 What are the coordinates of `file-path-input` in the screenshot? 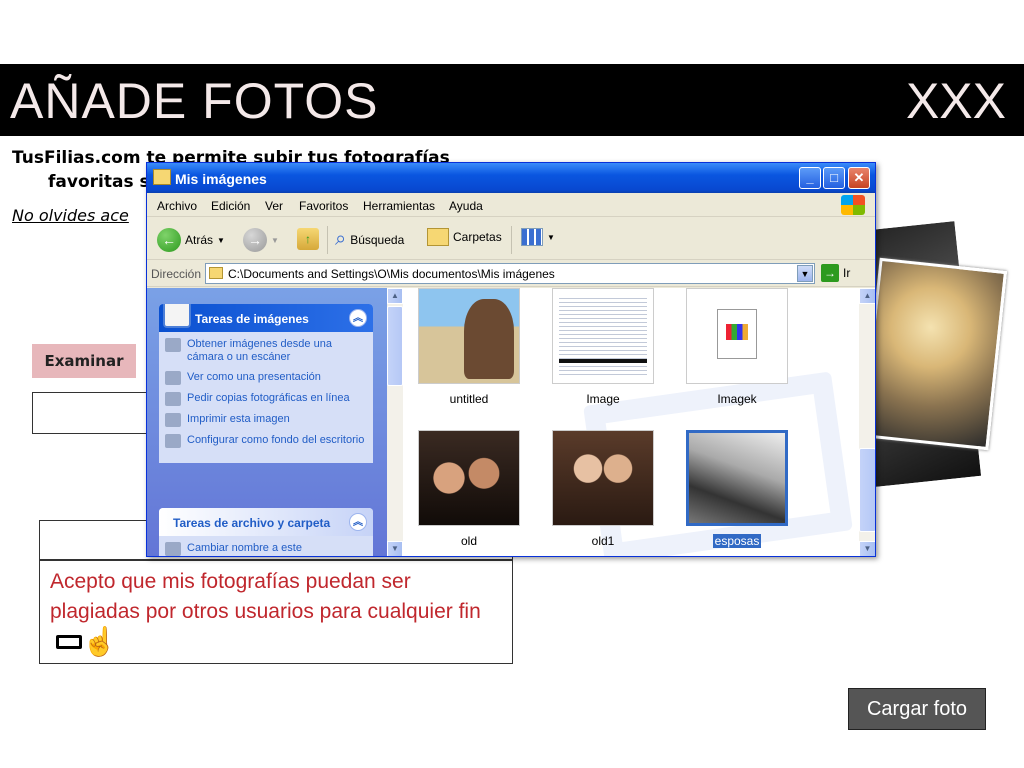 It's located at (97, 413).